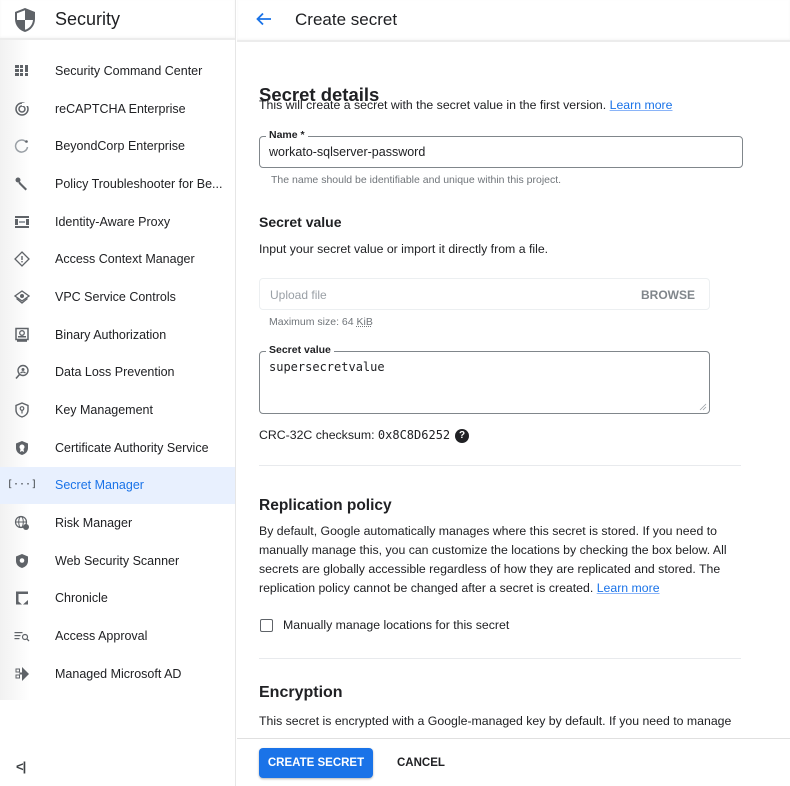 Image resolution: width=790 pixels, height=786 pixels. What do you see at coordinates (25, 20) in the screenshot?
I see `security-shield-icon` at bounding box center [25, 20].